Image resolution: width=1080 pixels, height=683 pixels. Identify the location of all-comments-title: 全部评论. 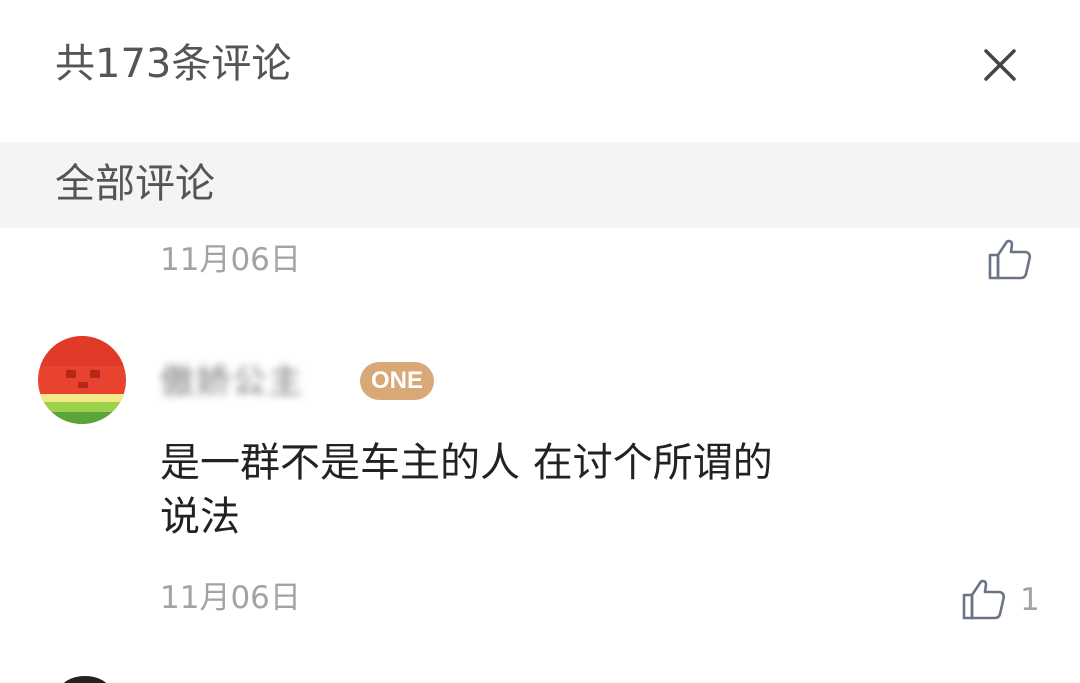
(135, 184).